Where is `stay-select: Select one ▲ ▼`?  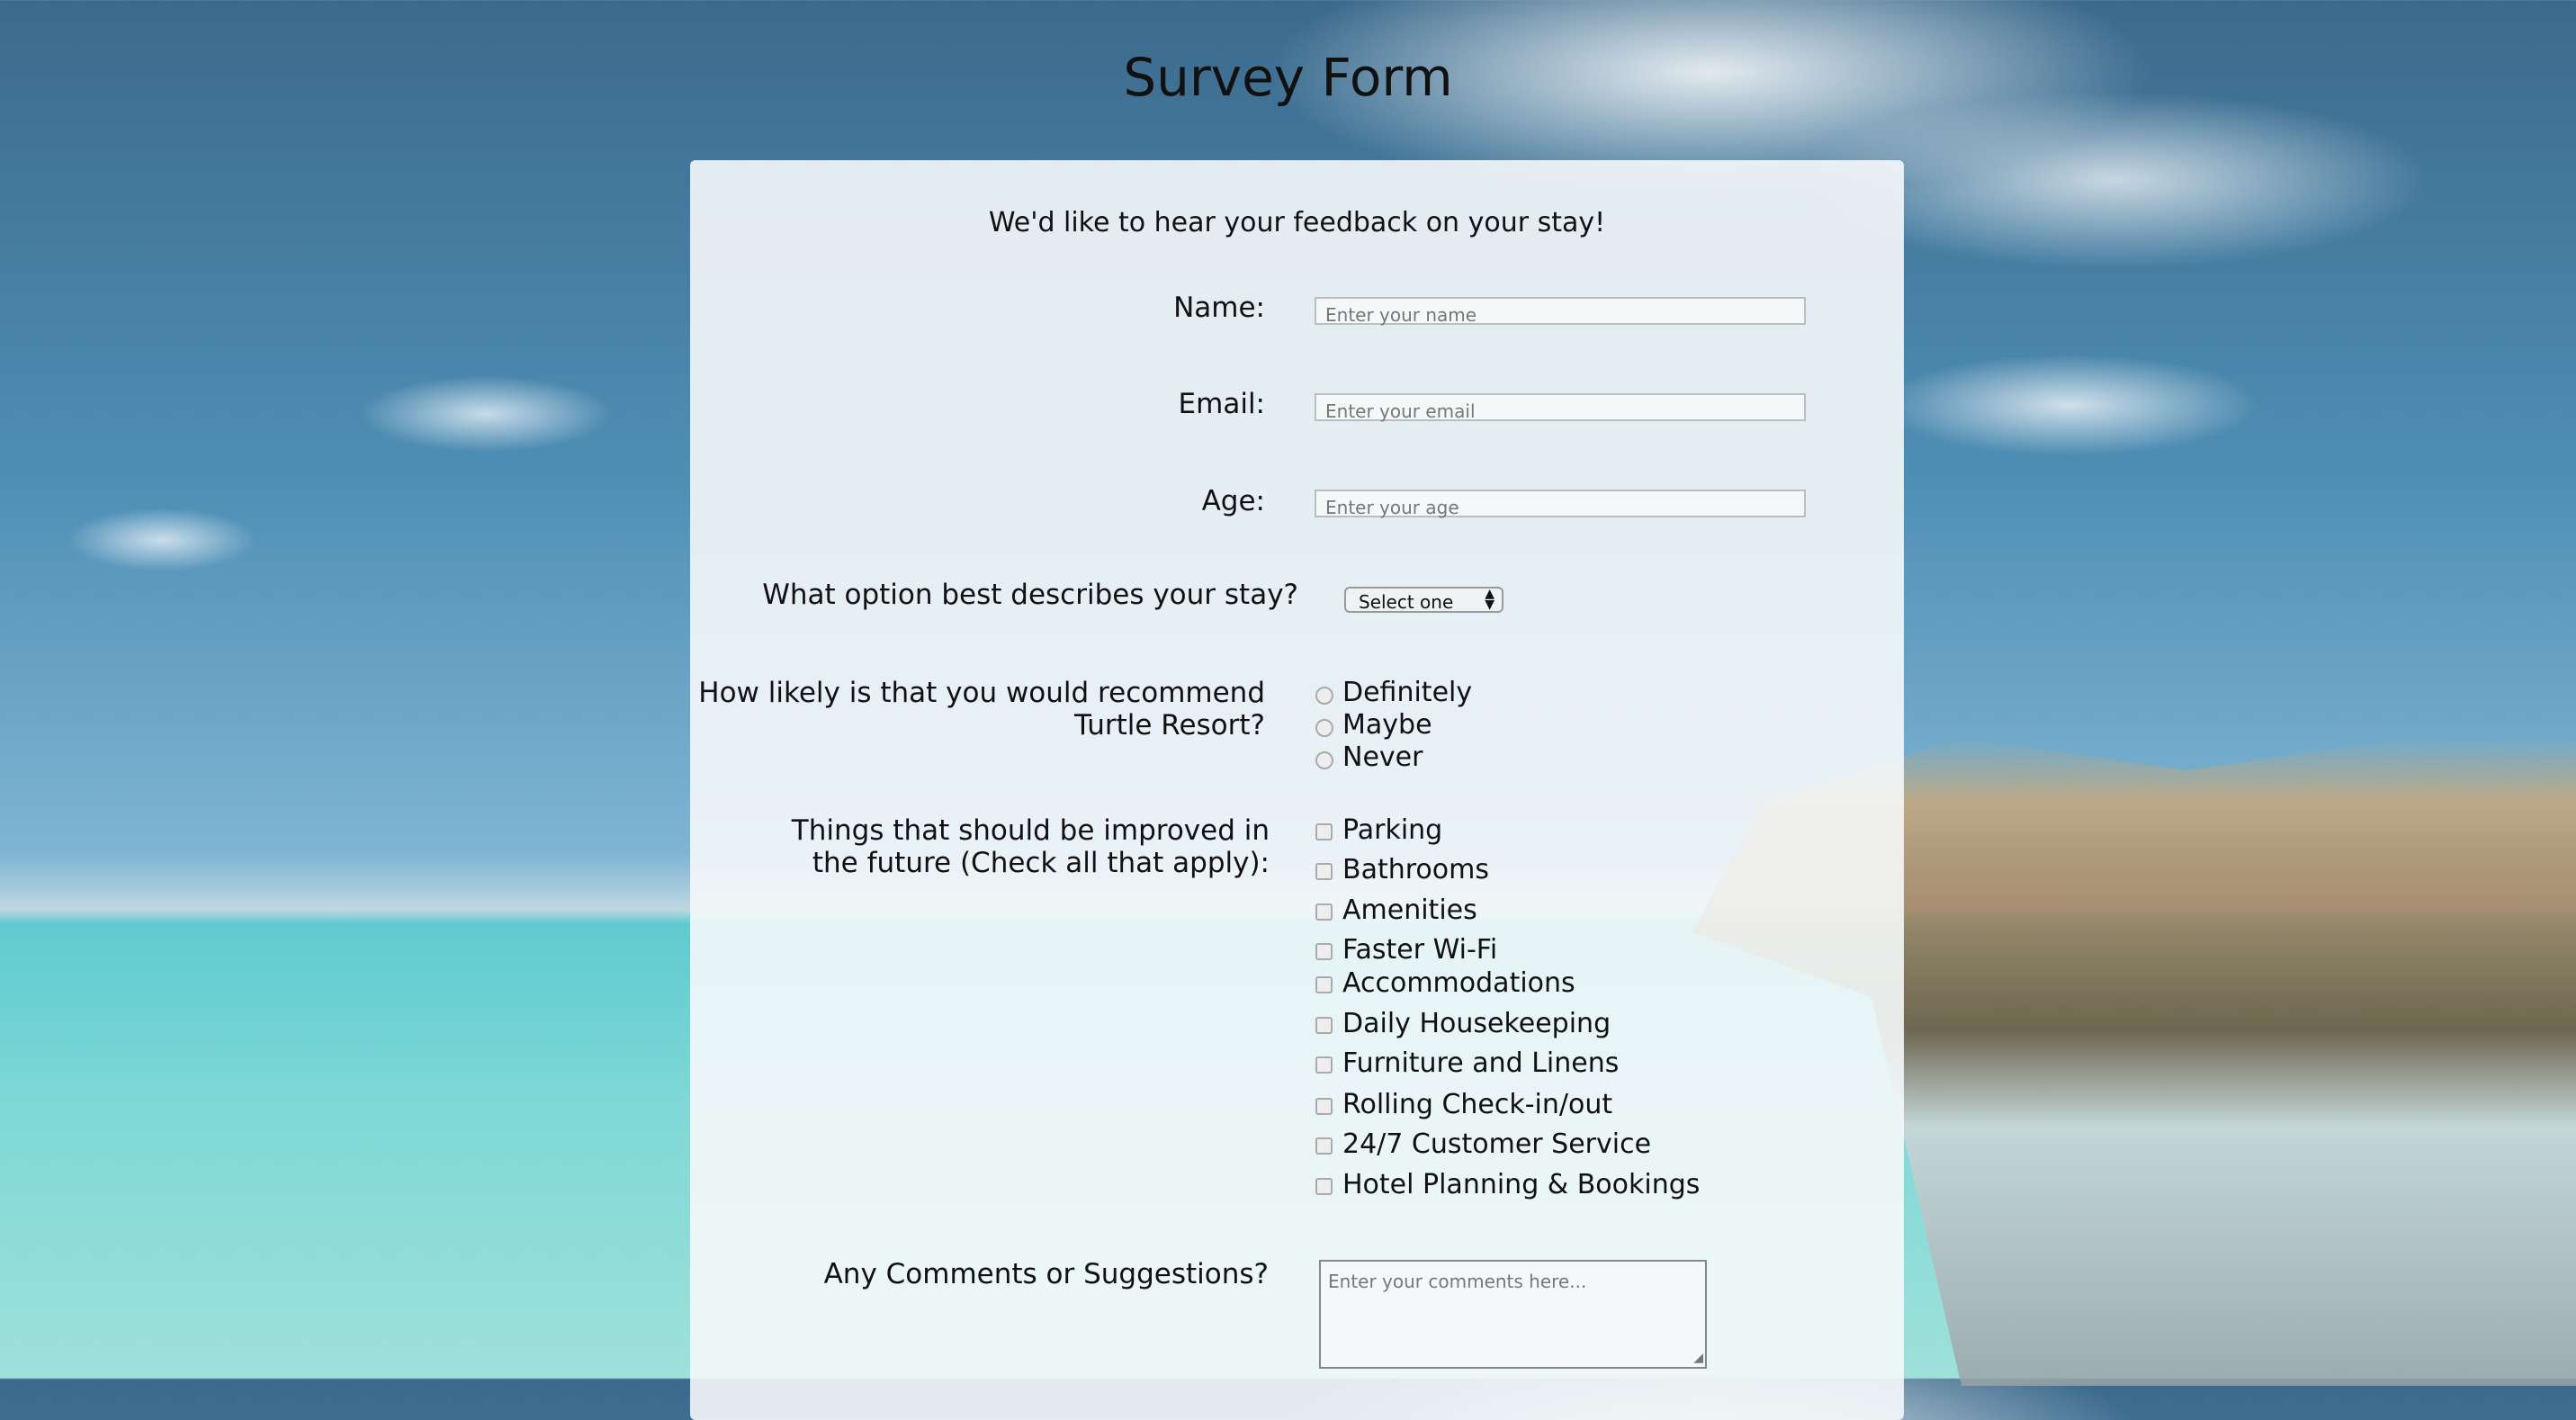
stay-select: Select one ▲ ▼ is located at coordinates (1424, 600).